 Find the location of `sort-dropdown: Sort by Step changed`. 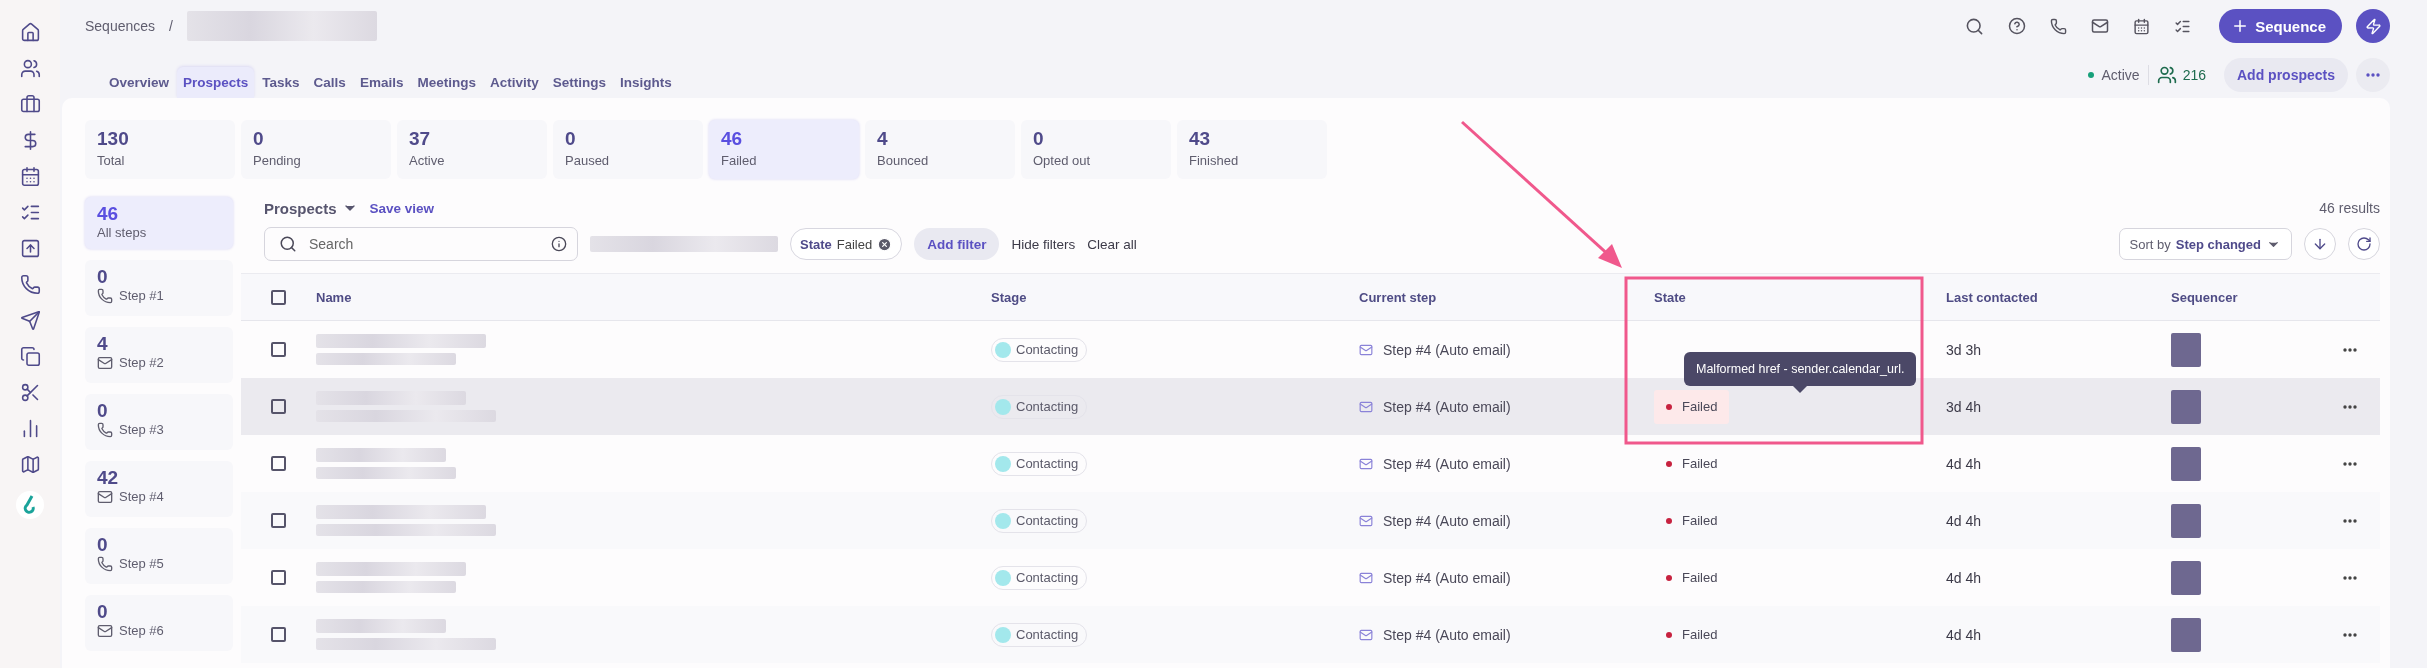

sort-dropdown: Sort by Step changed is located at coordinates (2205, 244).